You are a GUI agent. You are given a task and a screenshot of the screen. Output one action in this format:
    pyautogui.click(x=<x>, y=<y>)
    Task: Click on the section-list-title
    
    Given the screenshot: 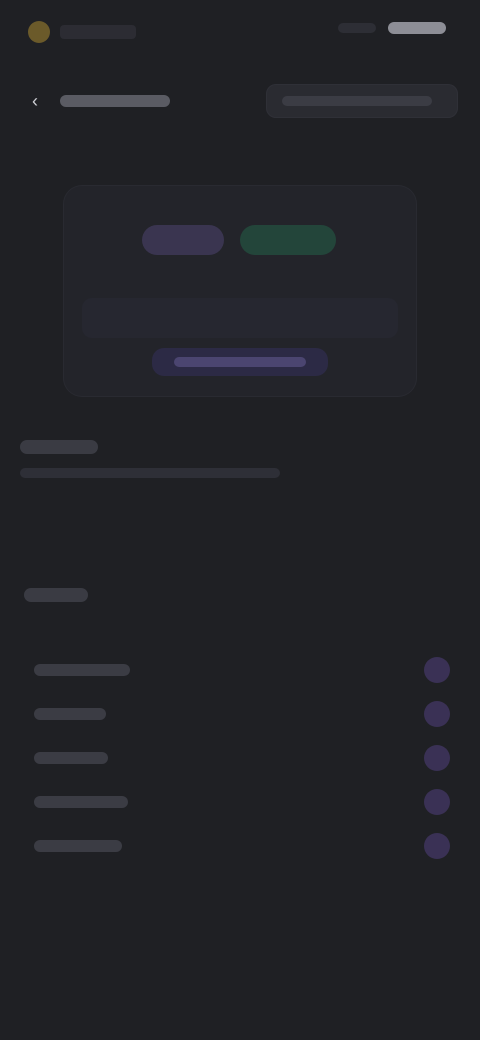 What is the action you would take?
    pyautogui.click(x=56, y=595)
    